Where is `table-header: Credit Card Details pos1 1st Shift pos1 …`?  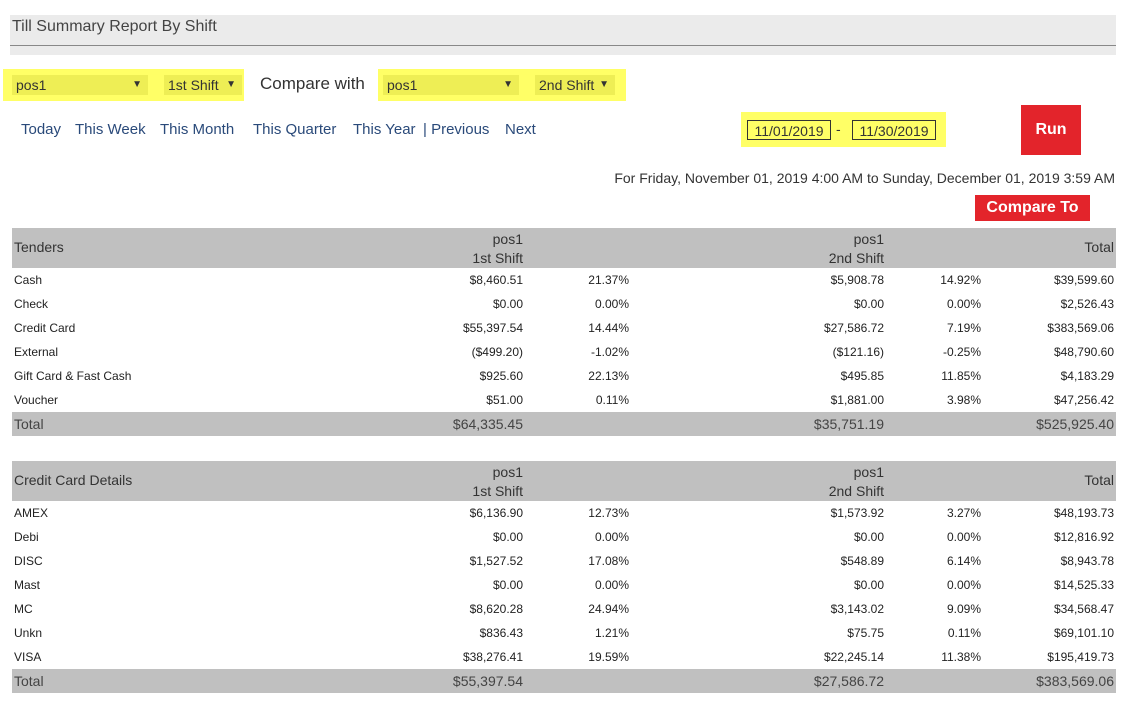 table-header: Credit Card Details pos1 1st Shift pos1 … is located at coordinates (564, 481).